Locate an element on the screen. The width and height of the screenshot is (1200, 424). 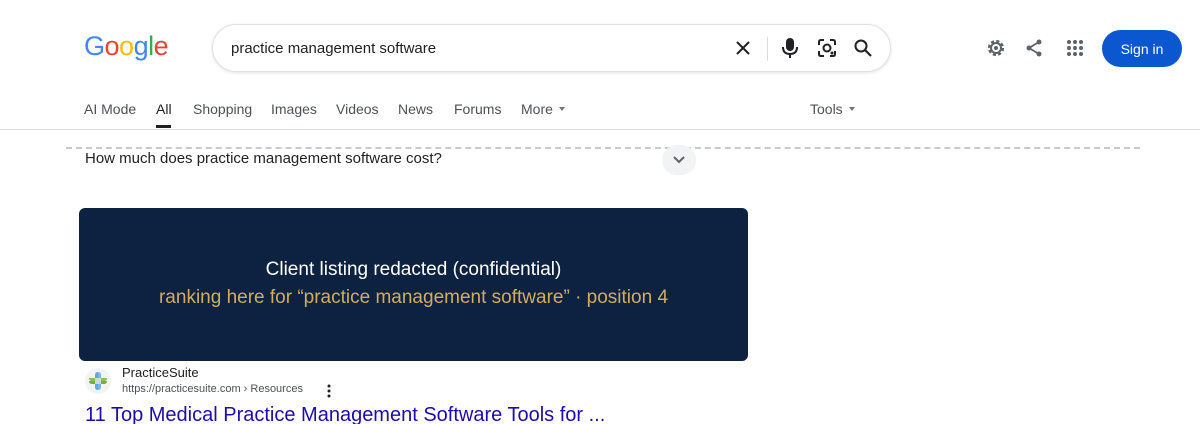
settings-icon is located at coordinates (996, 48).